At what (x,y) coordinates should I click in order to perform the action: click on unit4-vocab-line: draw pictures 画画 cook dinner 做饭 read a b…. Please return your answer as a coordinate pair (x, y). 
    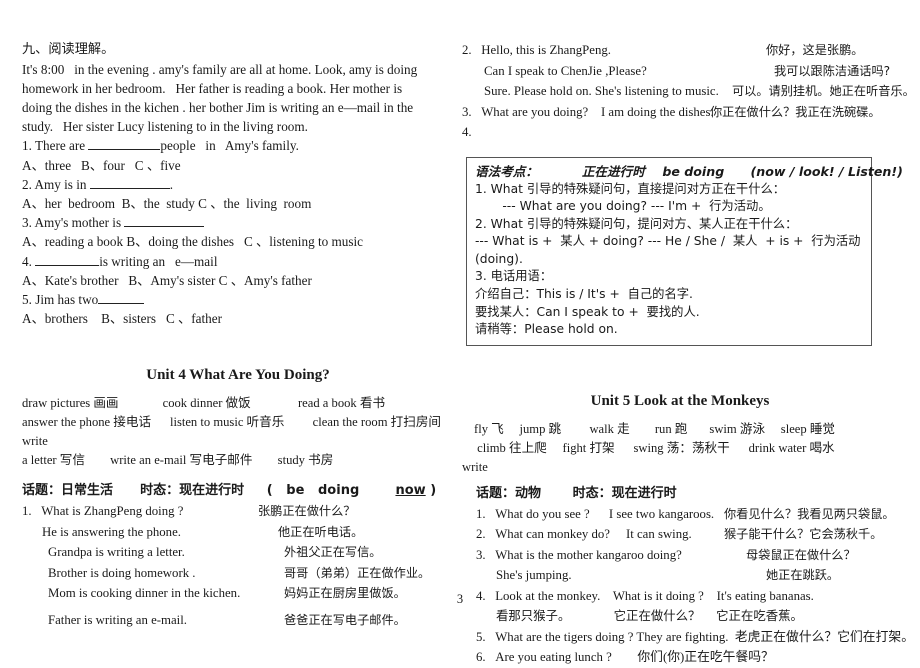
    Looking at the image, I should click on (204, 403).